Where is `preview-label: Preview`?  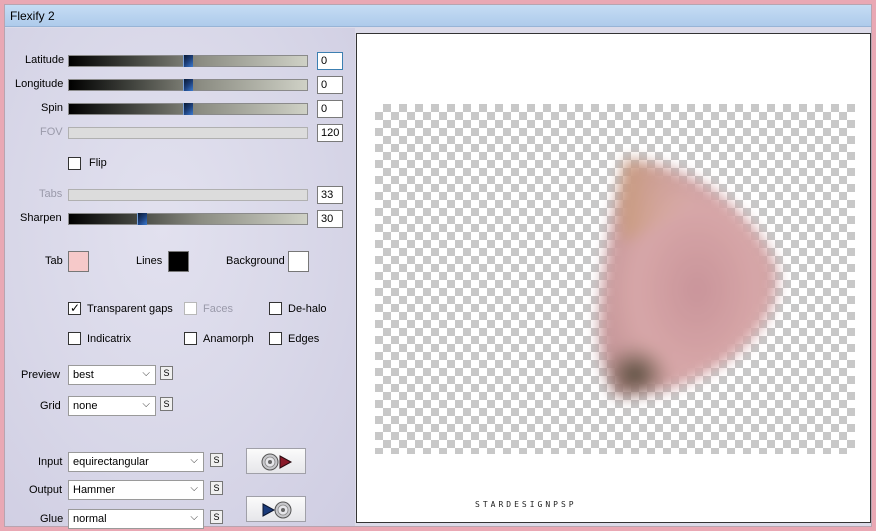 preview-label: Preview is located at coordinates (41, 375).